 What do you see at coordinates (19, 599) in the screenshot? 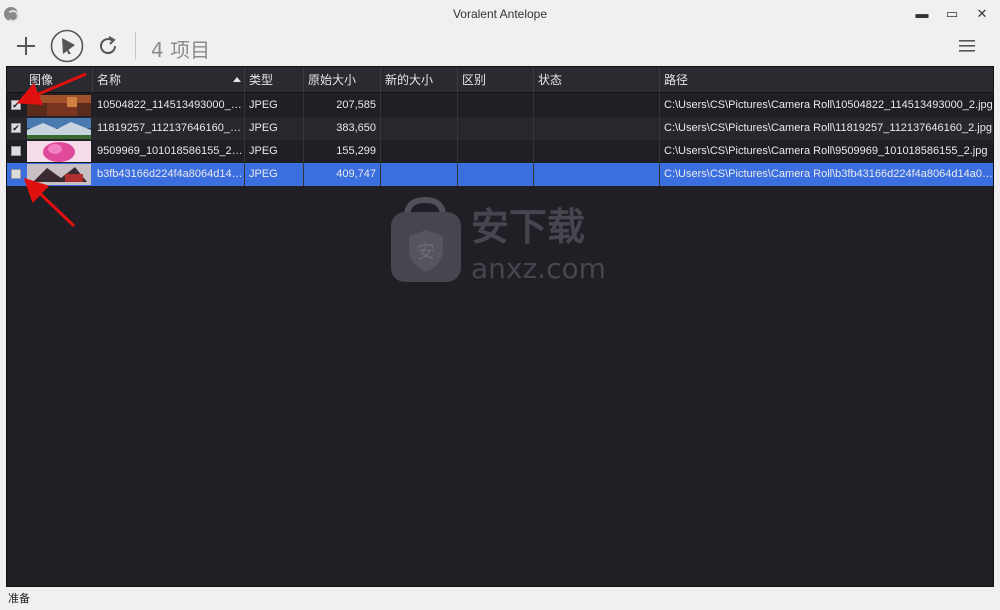
I see `status-text: 准备` at bounding box center [19, 599].